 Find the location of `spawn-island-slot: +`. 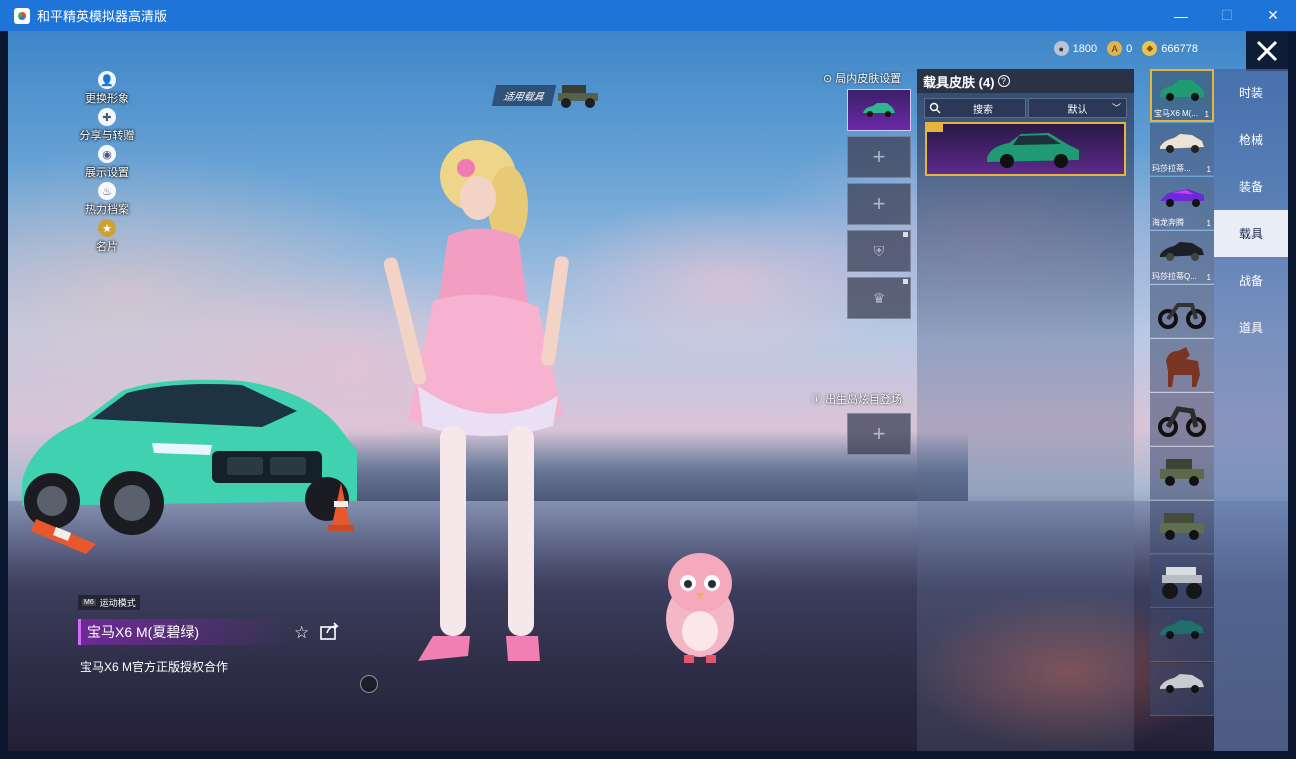

spawn-island-slot: + is located at coordinates (879, 434).